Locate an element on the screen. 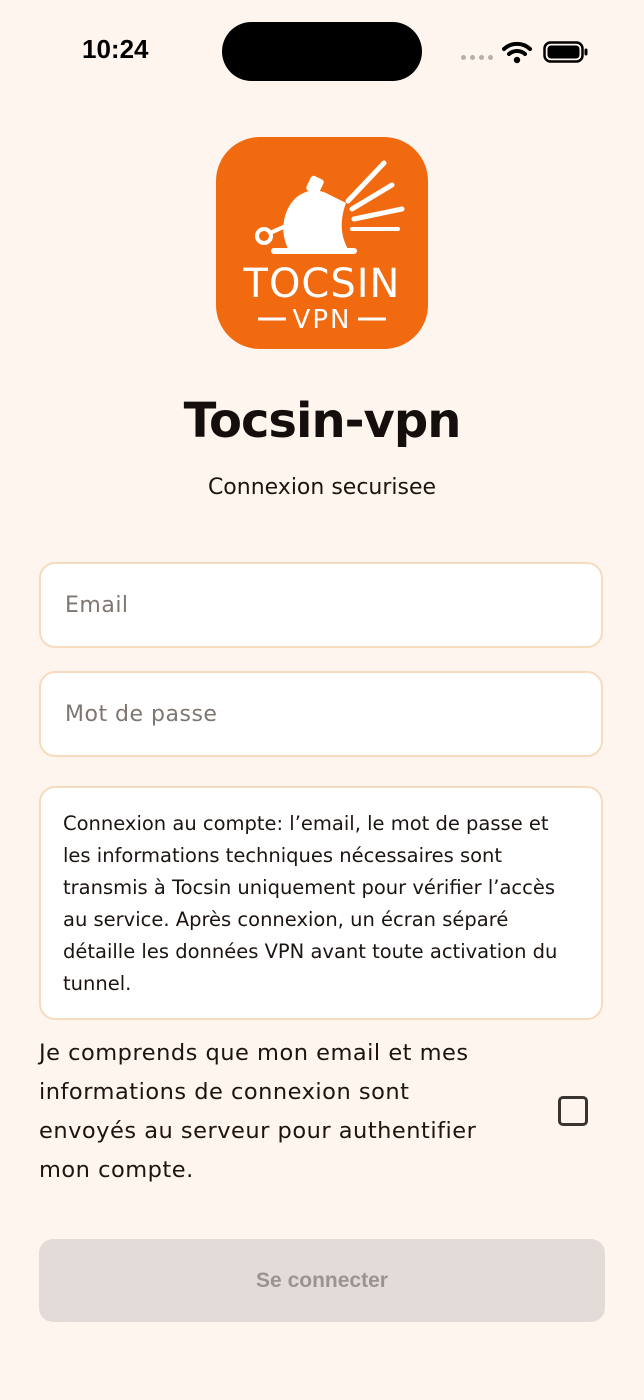 The width and height of the screenshot is (644, 1400). status-bar: 10:24 is located at coordinates (322, 55).